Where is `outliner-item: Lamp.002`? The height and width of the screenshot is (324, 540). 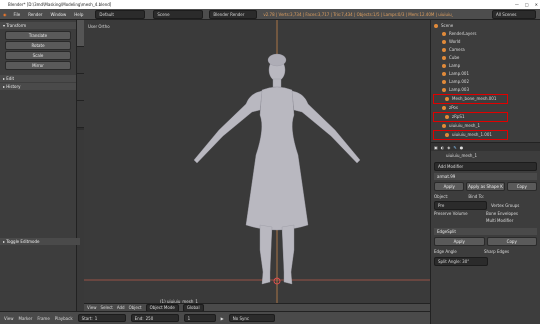 outliner-item: Lamp.002 is located at coordinates (485, 82).